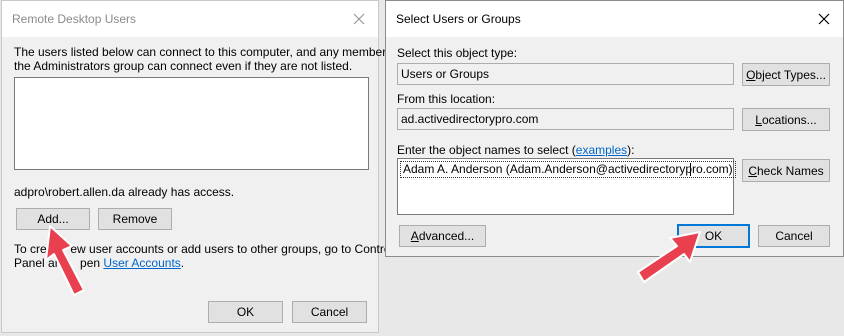 This screenshot has height=336, width=844. Describe the element at coordinates (190, 19) in the screenshot. I see `title-bar: Remote Desktop Users` at that location.